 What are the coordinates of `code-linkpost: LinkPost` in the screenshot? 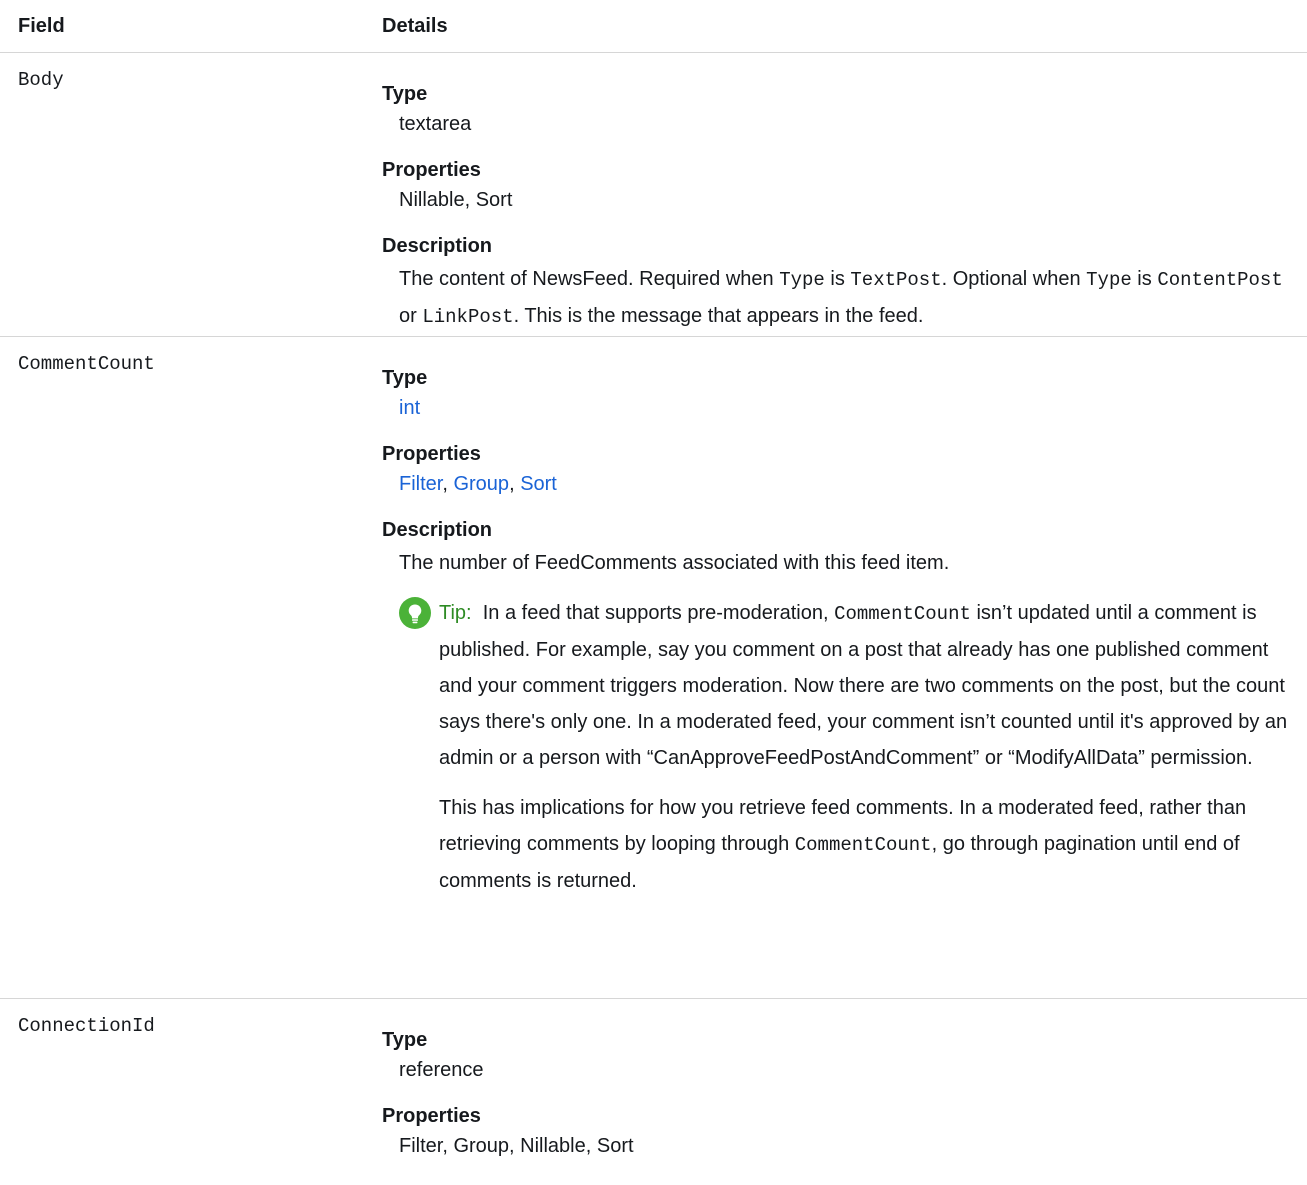 It's located at (468, 317).